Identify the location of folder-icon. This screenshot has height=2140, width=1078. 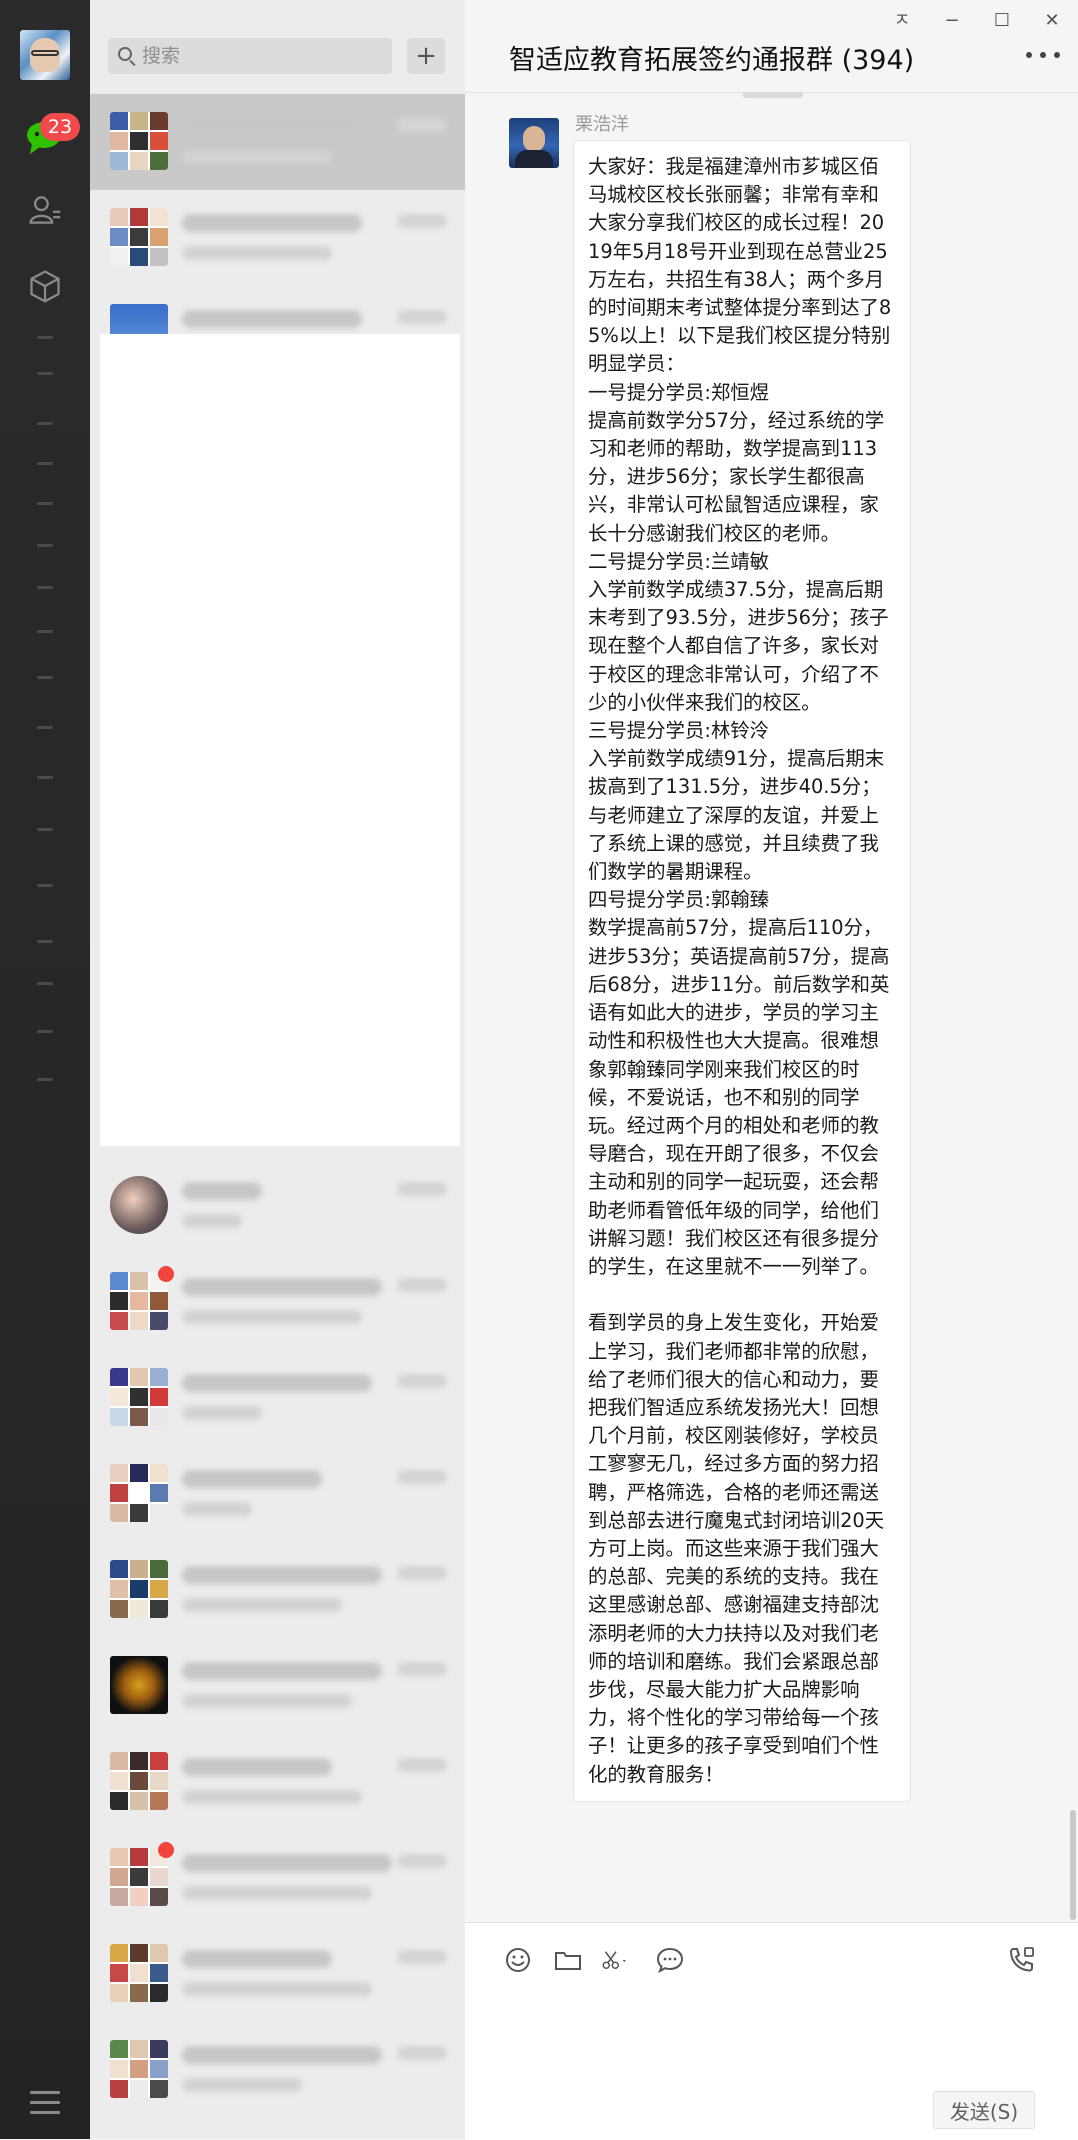
(568, 1960).